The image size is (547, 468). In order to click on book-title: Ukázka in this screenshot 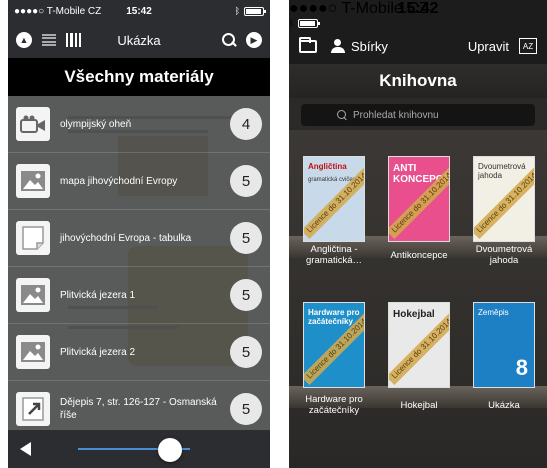, I will do `click(504, 405)`.